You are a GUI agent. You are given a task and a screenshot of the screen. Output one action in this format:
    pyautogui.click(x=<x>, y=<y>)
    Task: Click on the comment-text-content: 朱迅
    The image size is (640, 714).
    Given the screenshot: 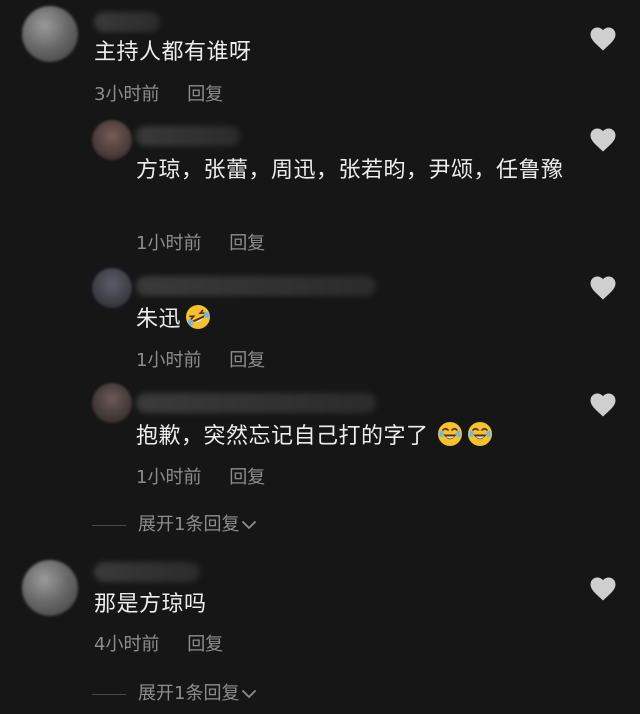 What is the action you would take?
    pyautogui.click(x=159, y=319)
    